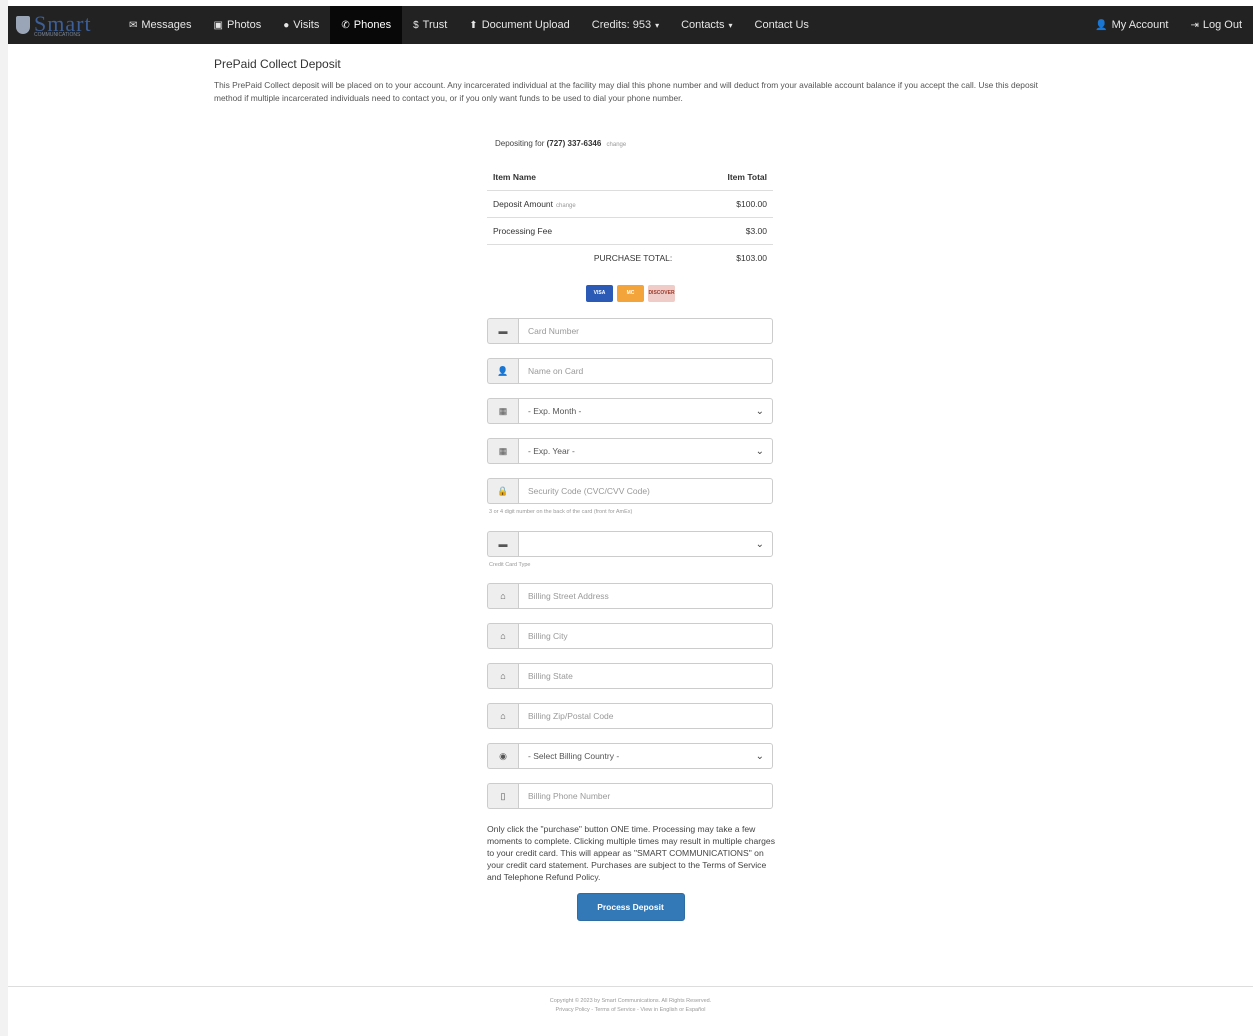 The height and width of the screenshot is (1036, 1253). What do you see at coordinates (566, 206) in the screenshot?
I see `change-amount-link: change` at bounding box center [566, 206].